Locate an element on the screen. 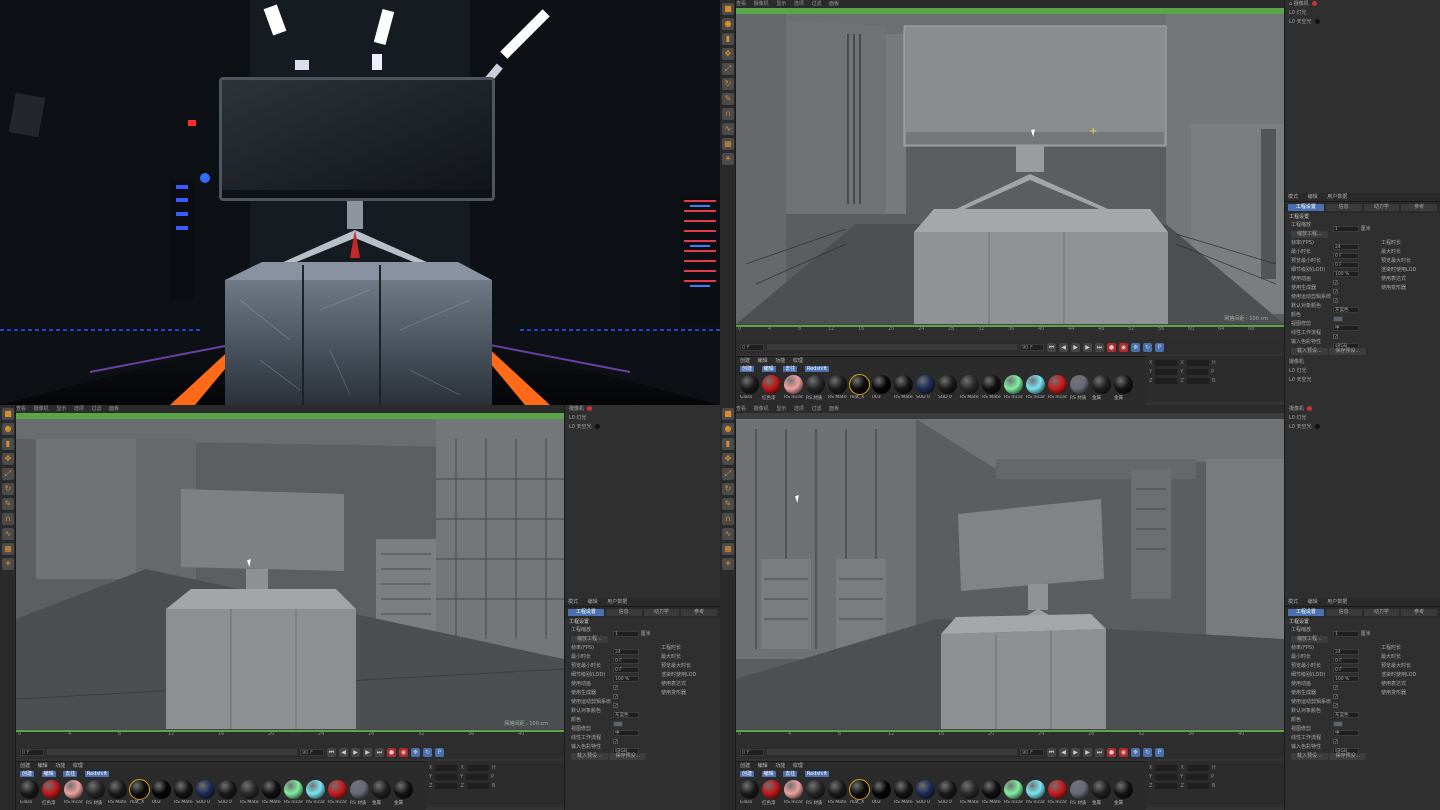 Image resolution: width=1440 pixels, height=810 pixels. play-icon: ▶ is located at coordinates (1075, 347).